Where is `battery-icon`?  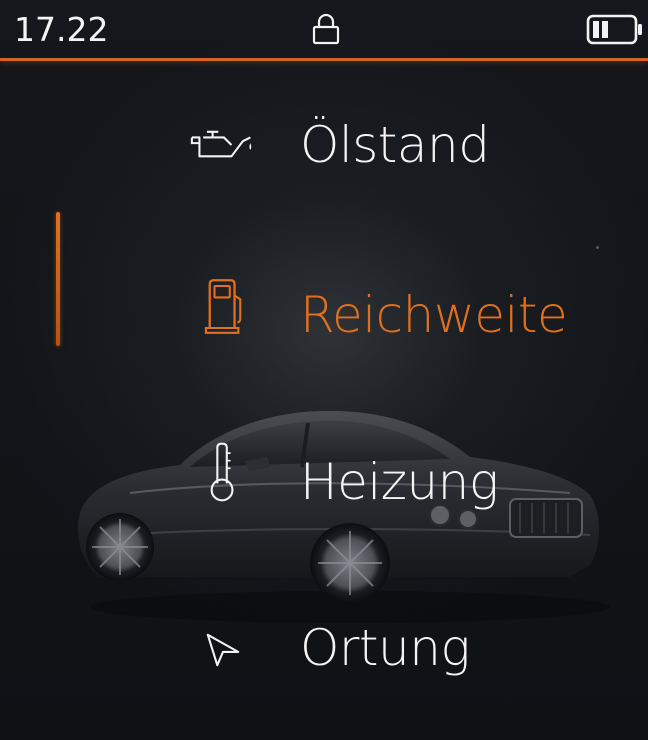
battery-icon is located at coordinates (614, 29).